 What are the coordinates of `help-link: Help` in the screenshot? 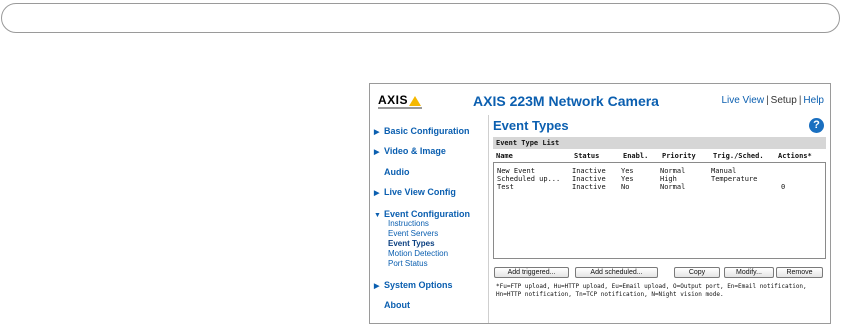 It's located at (813, 100).